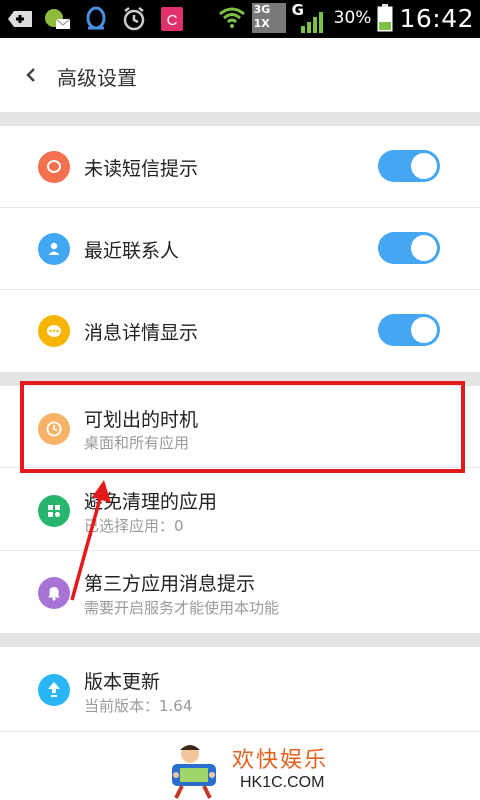  What do you see at coordinates (138, 706) in the screenshot?
I see `setting-subtitle: 当前版本：1.64` at bounding box center [138, 706].